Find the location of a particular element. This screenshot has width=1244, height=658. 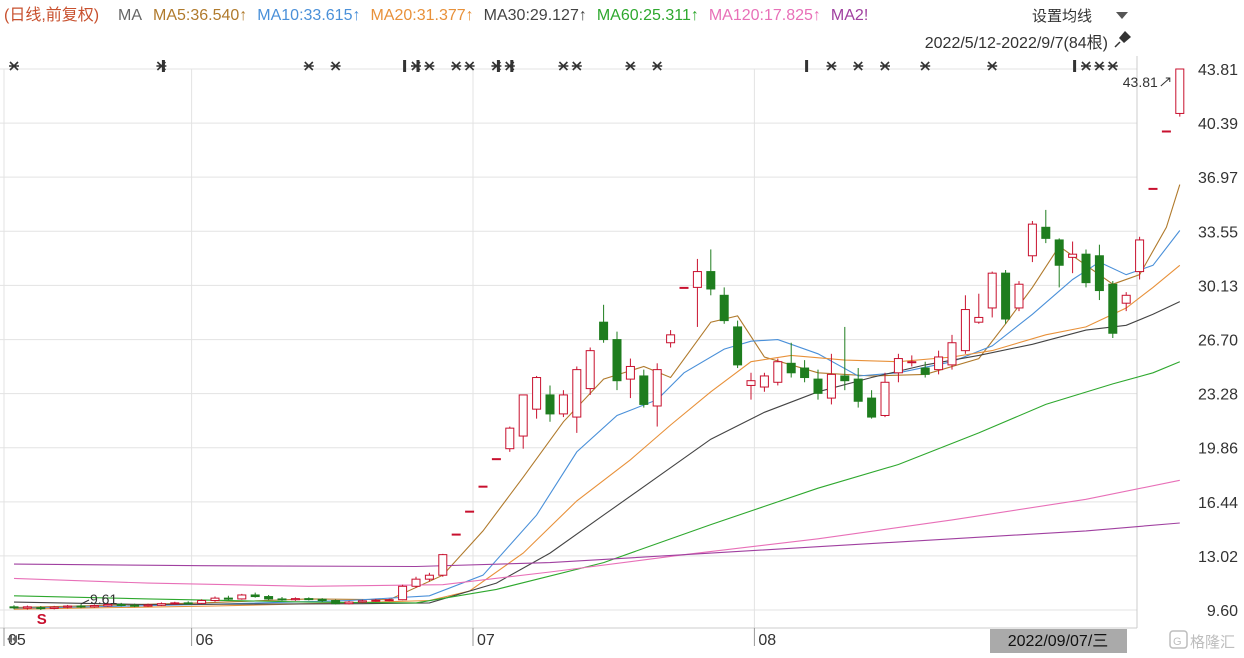

current-date-box: 2022/09/07/三 is located at coordinates (1058, 641).